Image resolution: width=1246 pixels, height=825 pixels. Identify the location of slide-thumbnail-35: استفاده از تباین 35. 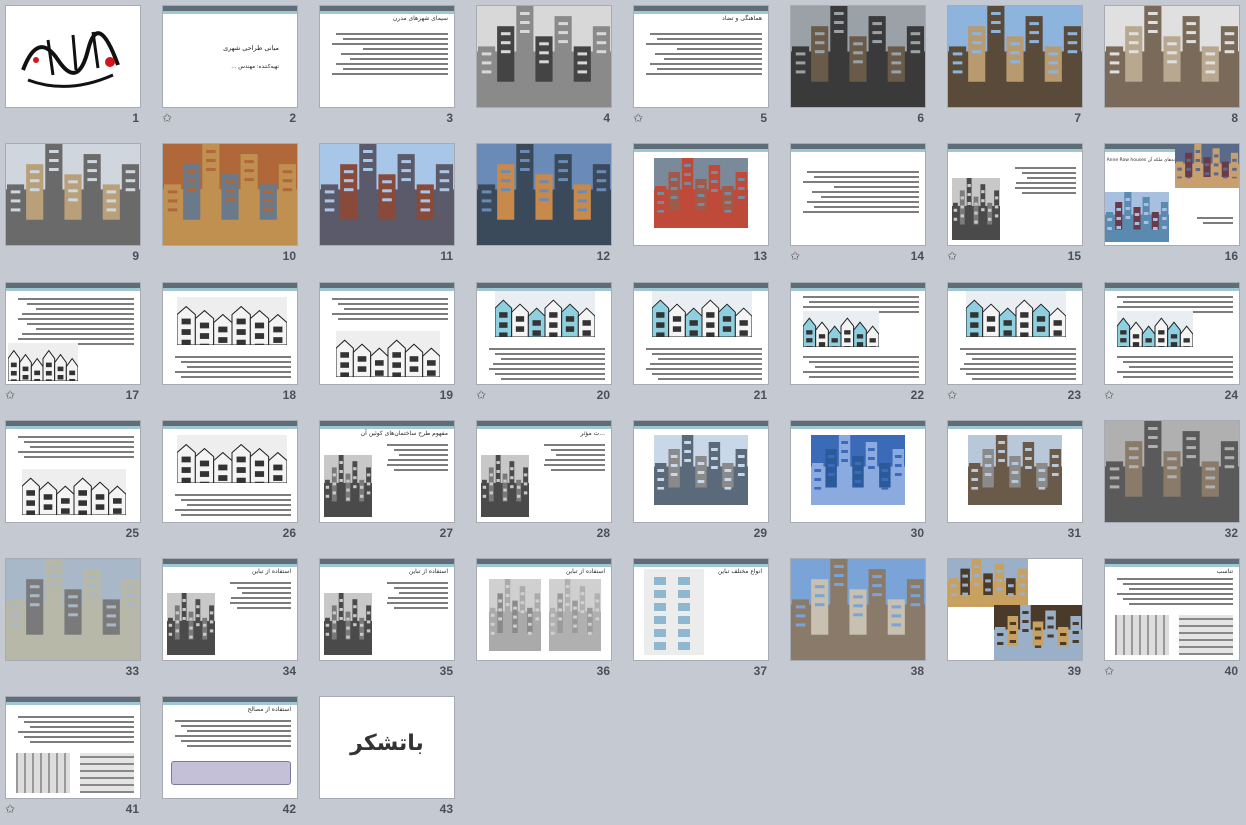
(387, 619).